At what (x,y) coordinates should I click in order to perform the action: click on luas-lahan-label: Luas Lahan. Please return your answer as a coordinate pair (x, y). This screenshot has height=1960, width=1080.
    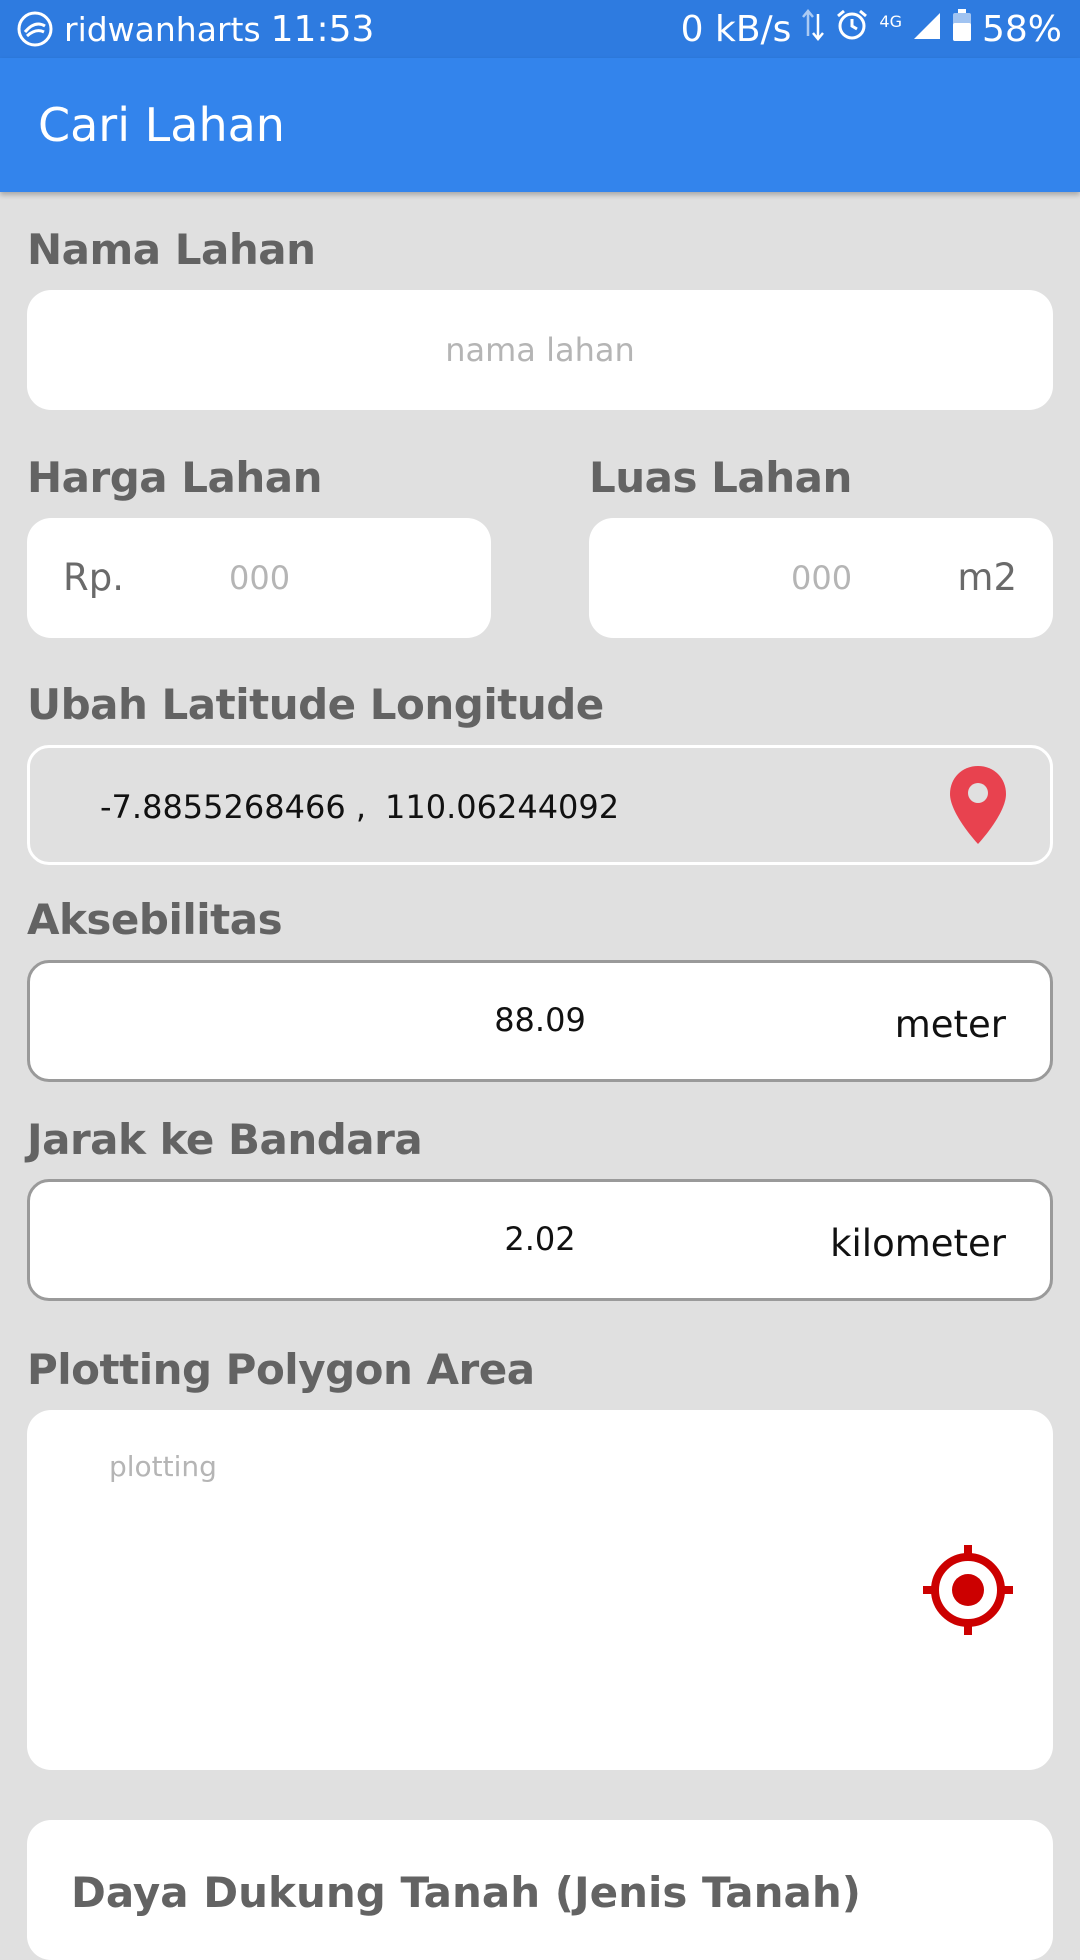
    Looking at the image, I should click on (720, 477).